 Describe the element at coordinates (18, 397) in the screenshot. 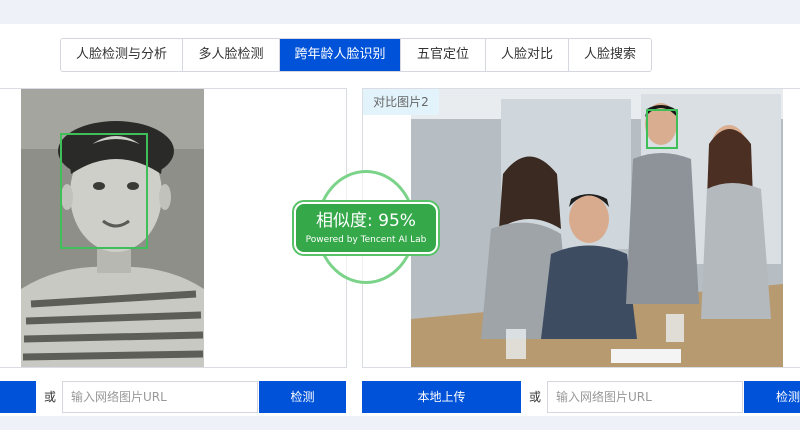

I see `left-upload-button` at that location.